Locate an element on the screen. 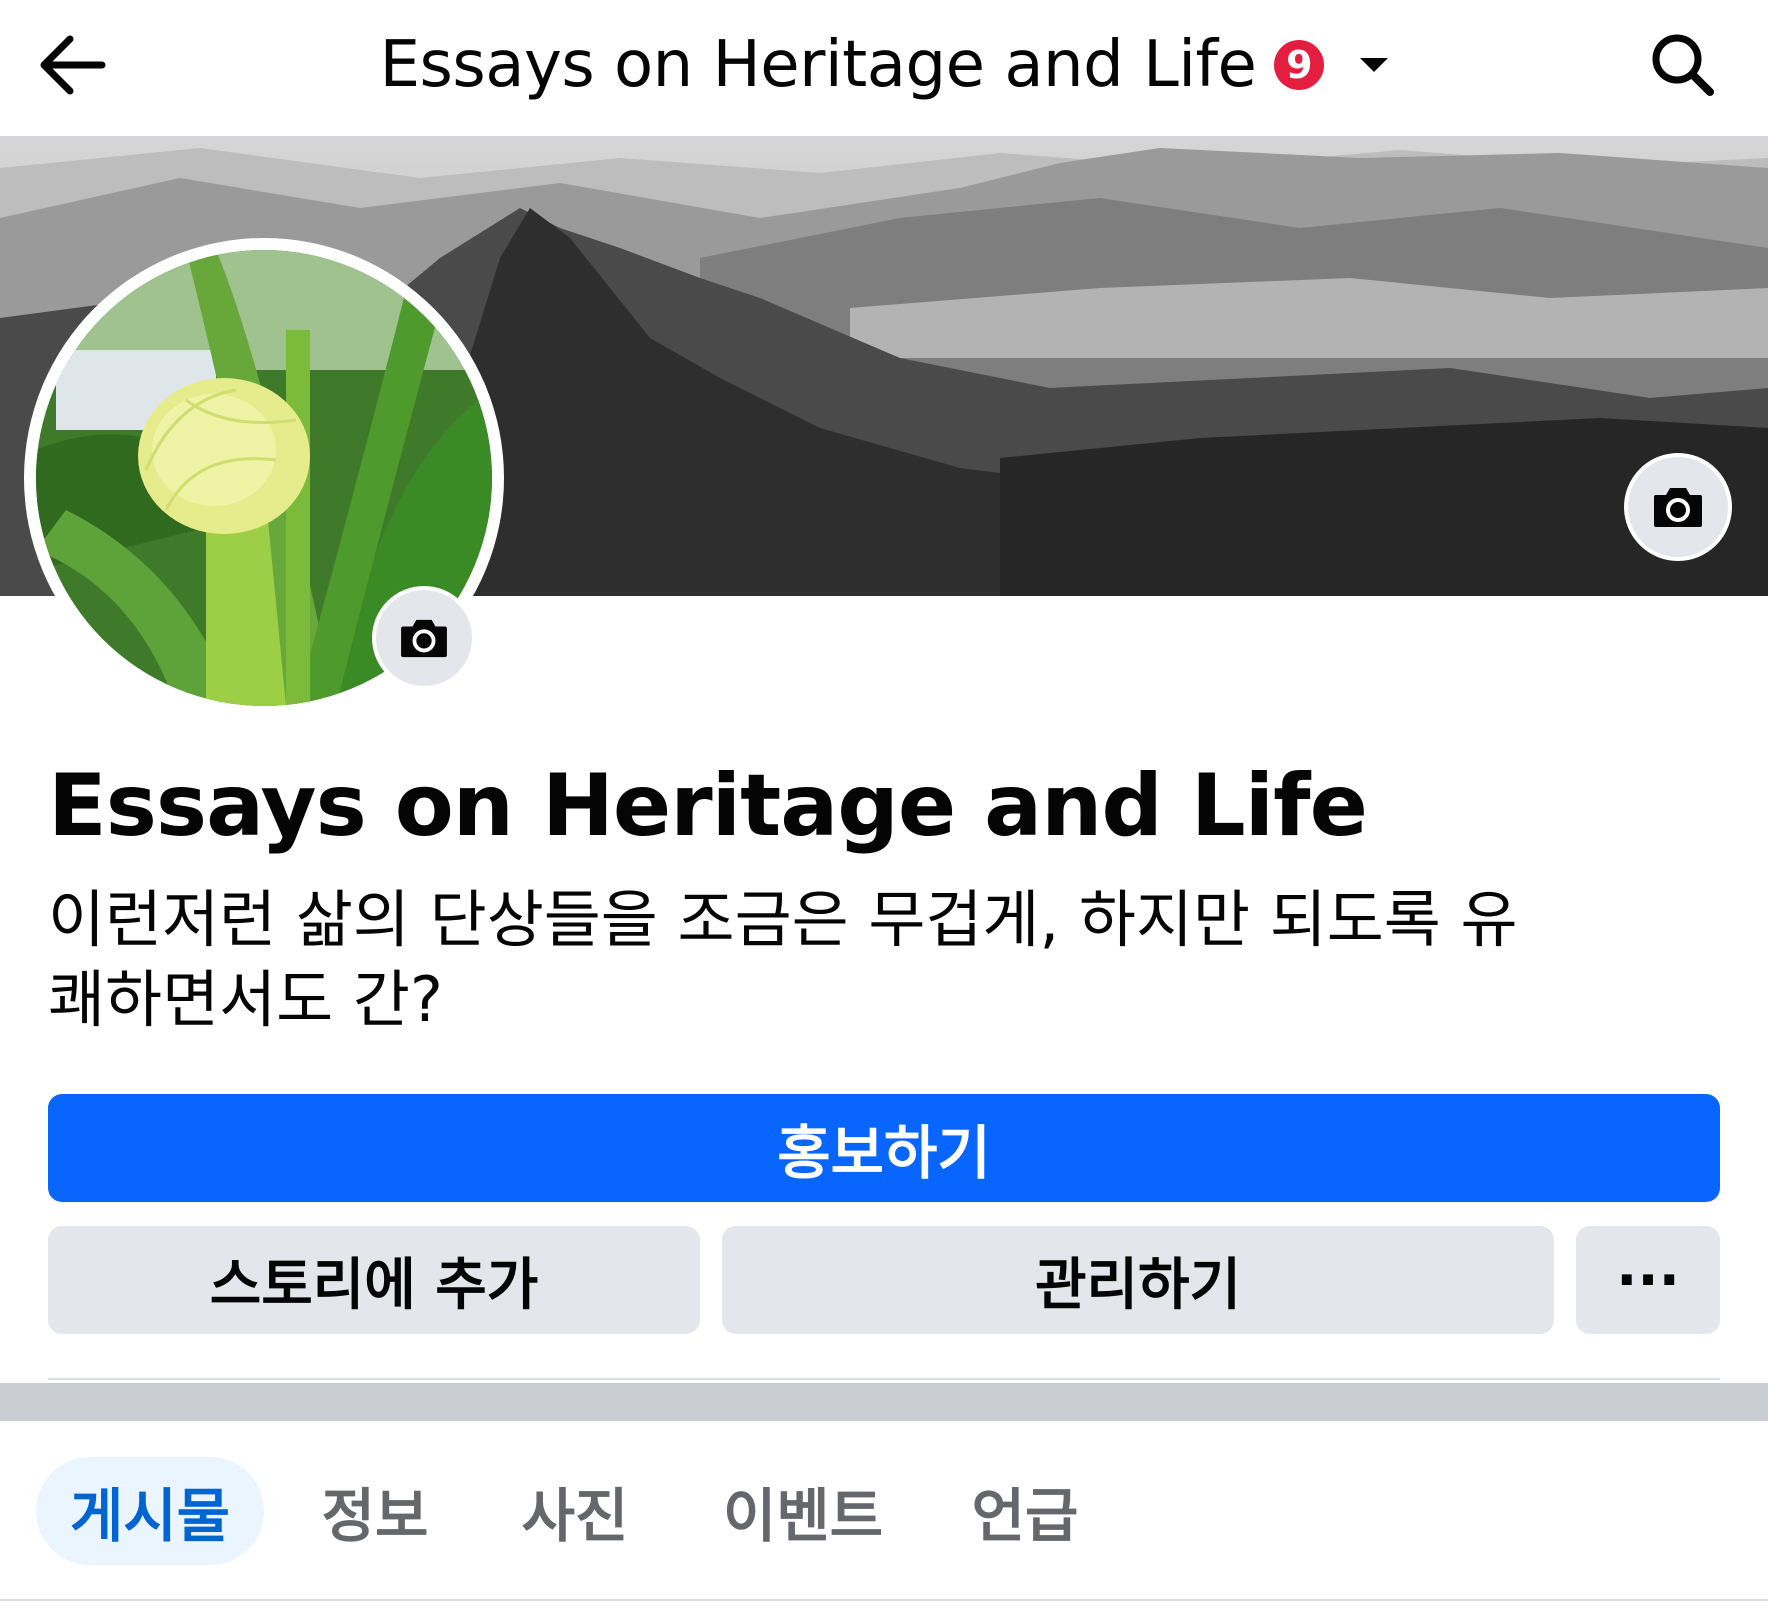 This screenshot has width=1768, height=1623. notification-badge: 9 is located at coordinates (1299, 65).